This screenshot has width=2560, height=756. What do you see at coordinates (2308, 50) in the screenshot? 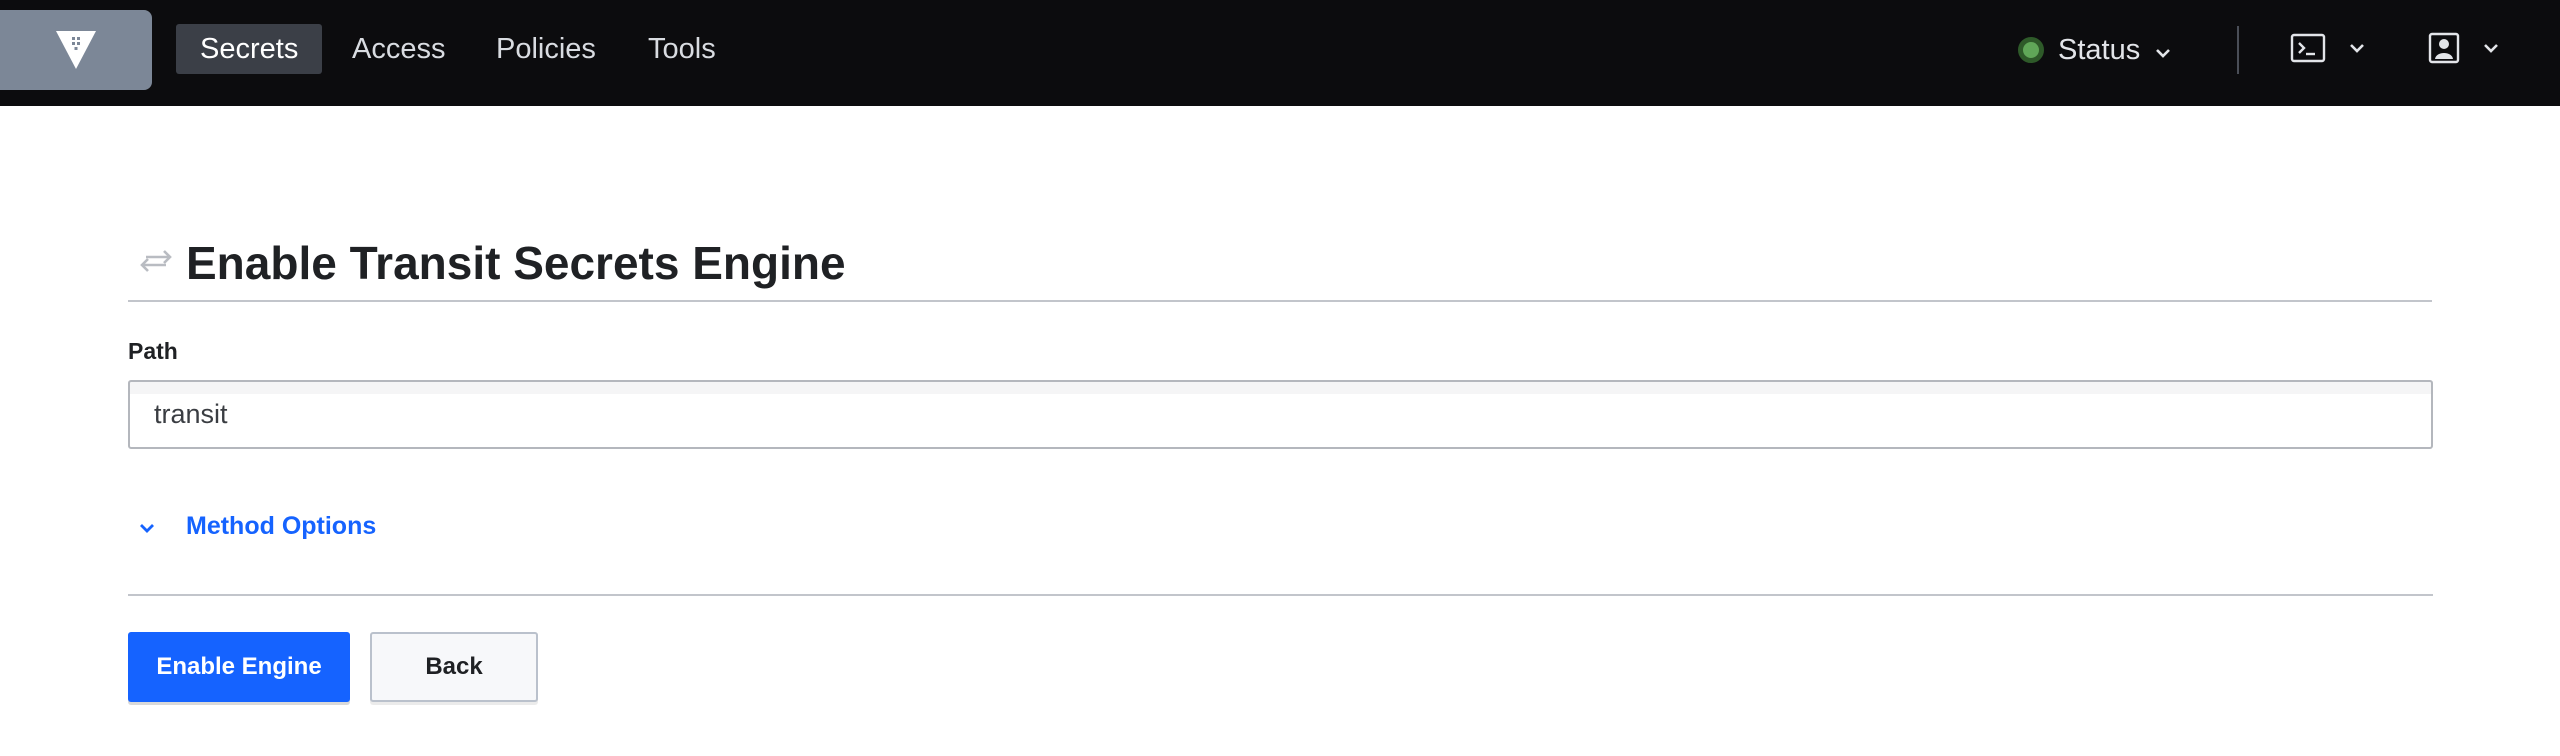
I see `terminal-icon` at bounding box center [2308, 50].